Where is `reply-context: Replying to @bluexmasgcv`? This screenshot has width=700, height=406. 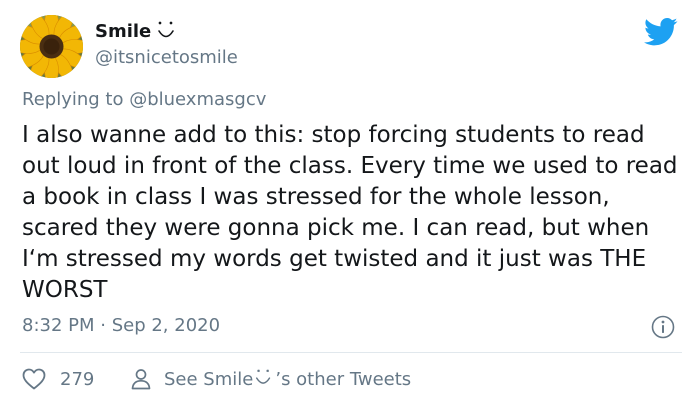
reply-context: Replying to @bluexmasgcv is located at coordinates (144, 99).